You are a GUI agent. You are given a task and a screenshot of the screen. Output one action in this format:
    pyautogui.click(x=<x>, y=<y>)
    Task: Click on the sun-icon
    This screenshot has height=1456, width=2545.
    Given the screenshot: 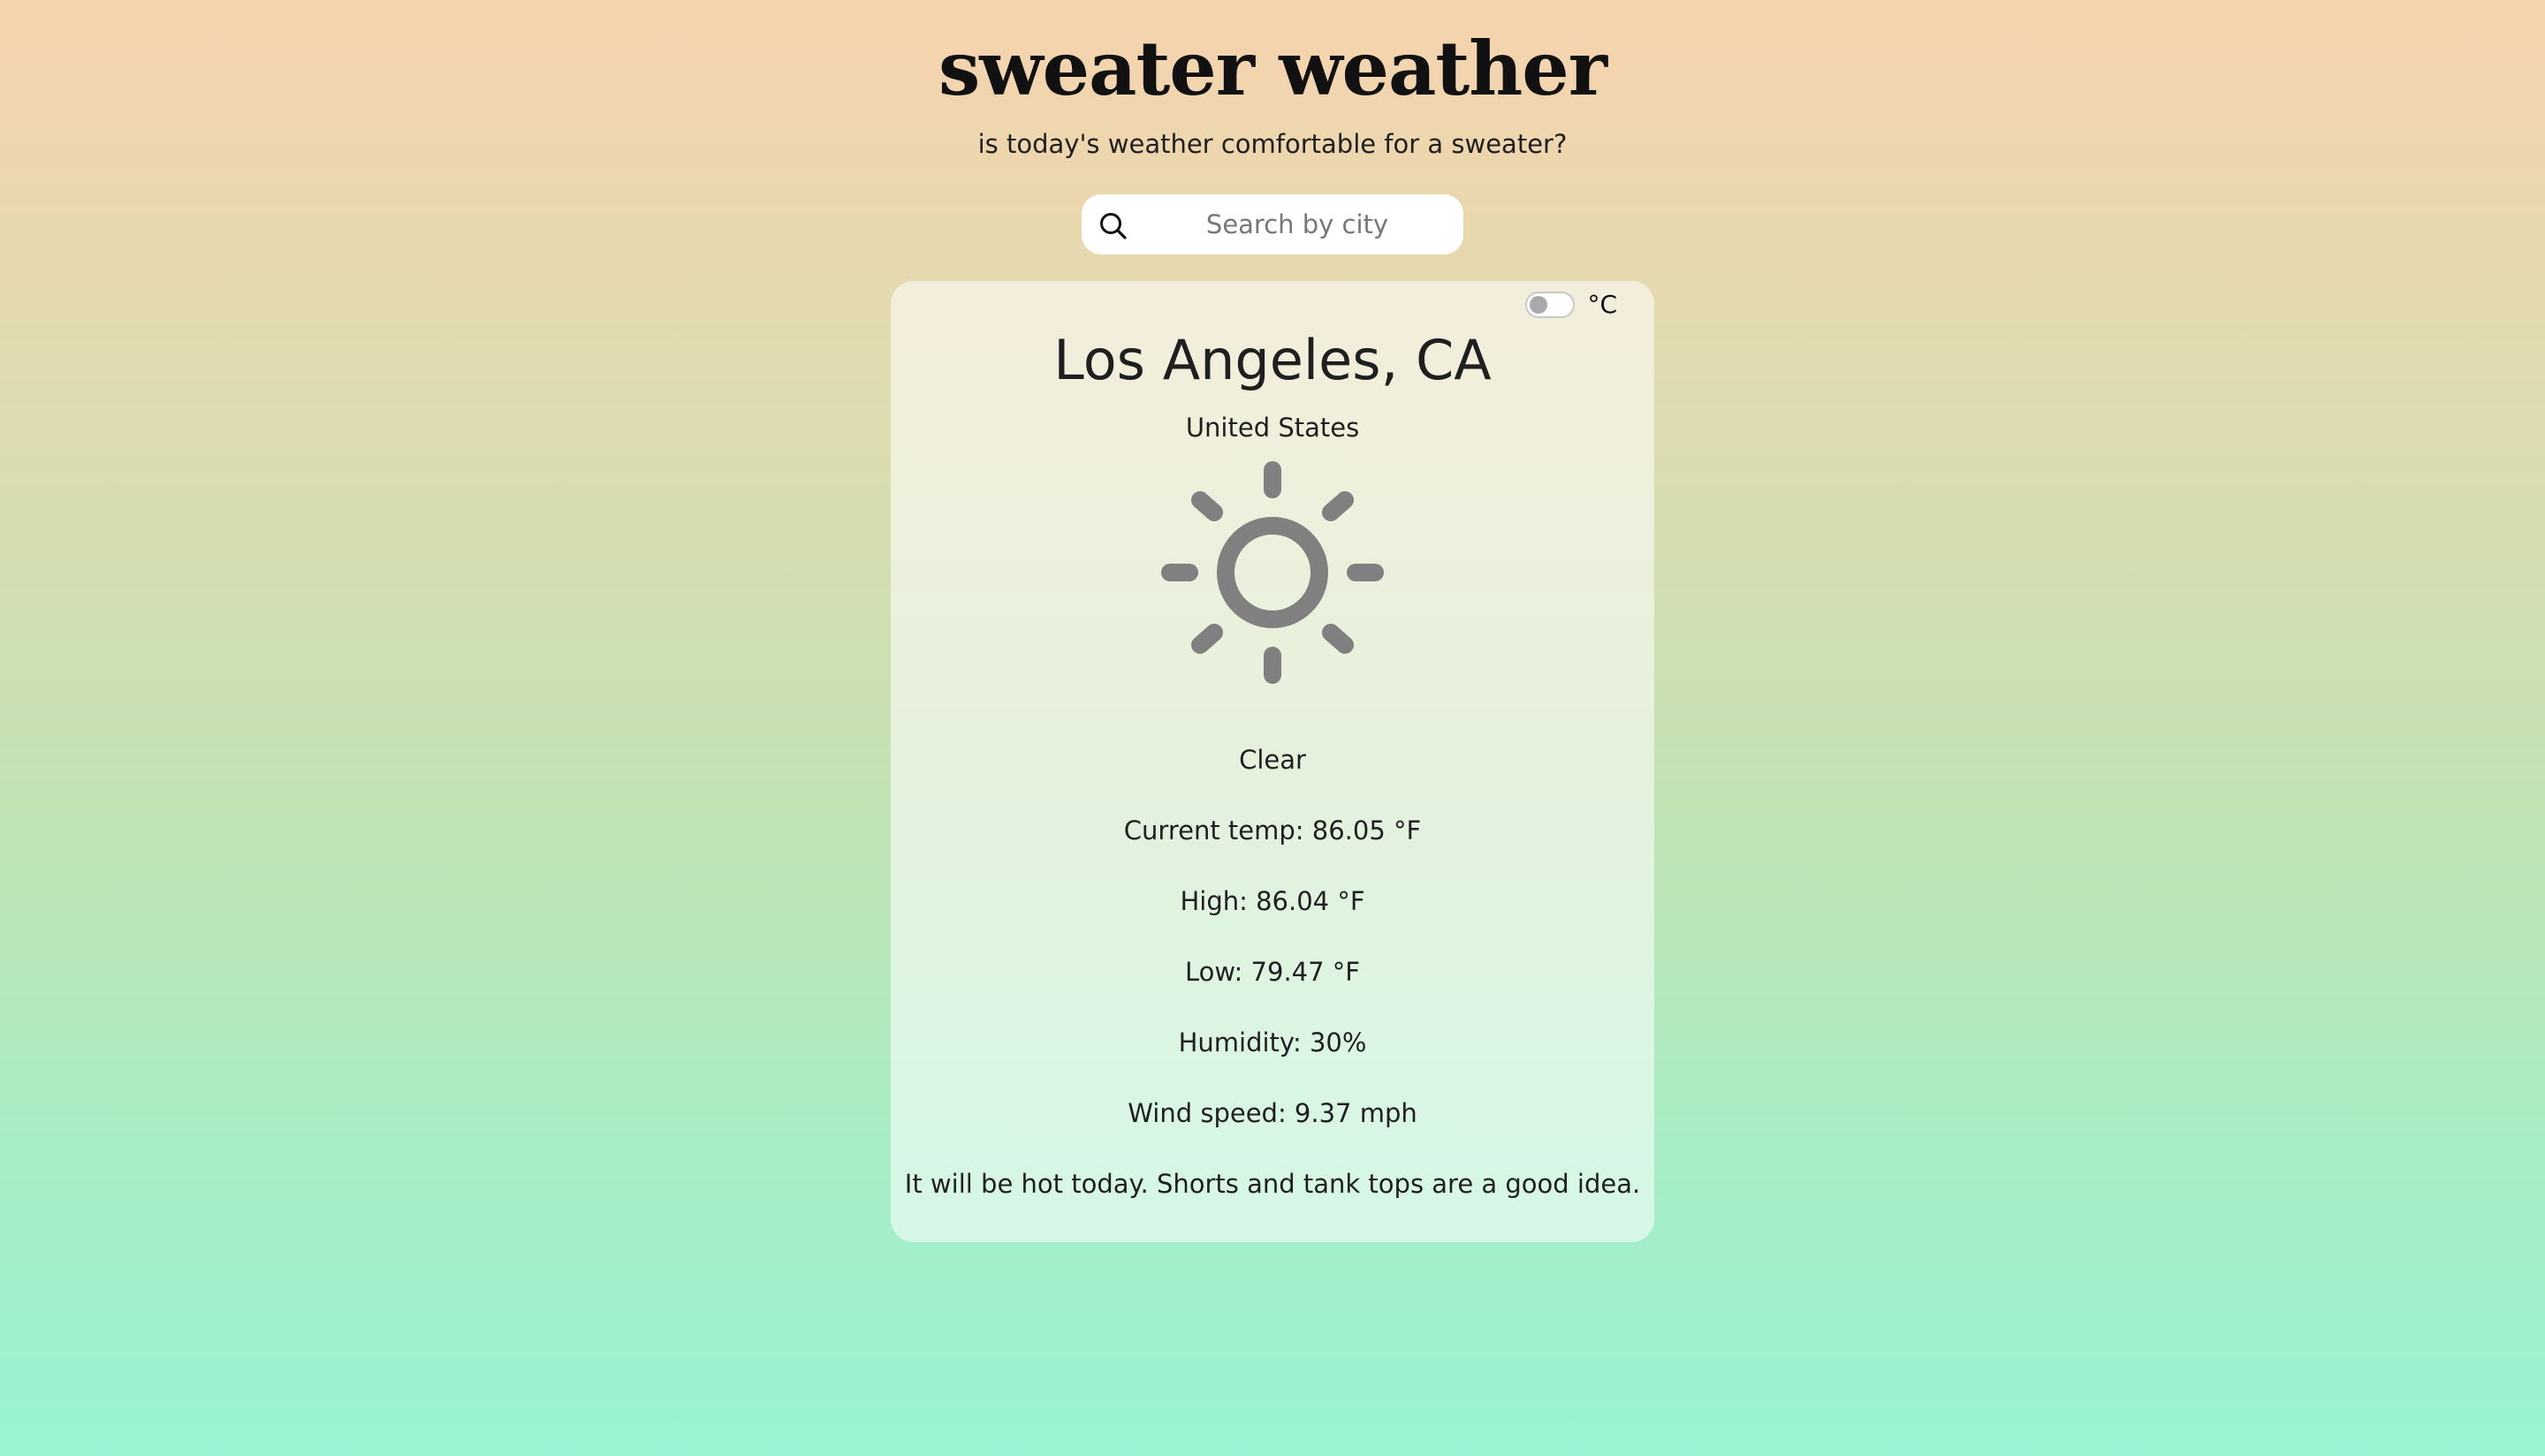 What is the action you would take?
    pyautogui.click(x=1272, y=572)
    